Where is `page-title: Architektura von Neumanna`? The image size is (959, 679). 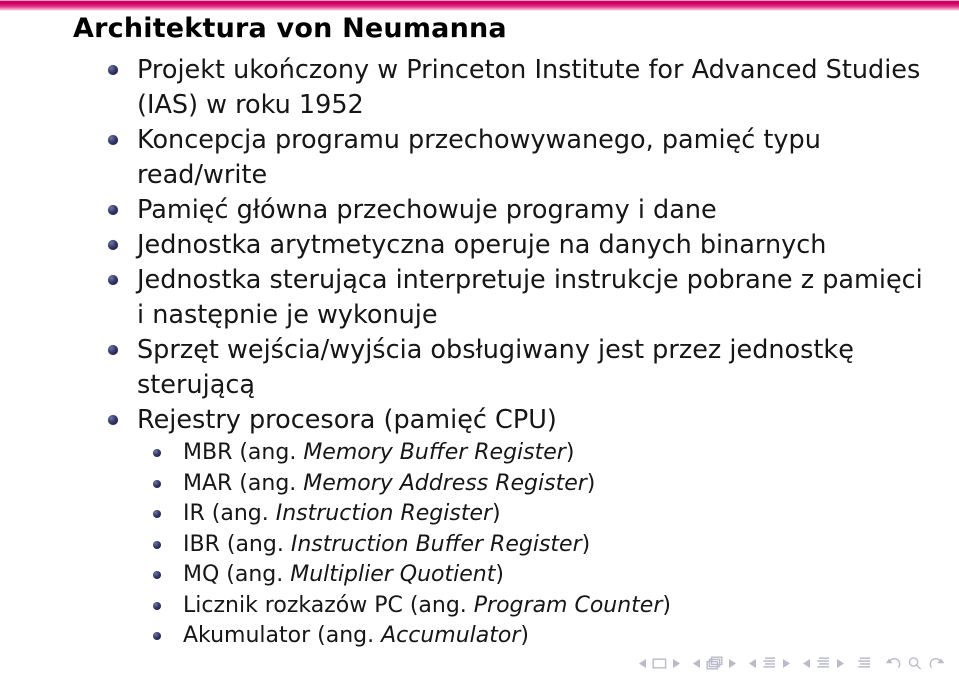
page-title: Architektura von Neumanna is located at coordinates (290, 28).